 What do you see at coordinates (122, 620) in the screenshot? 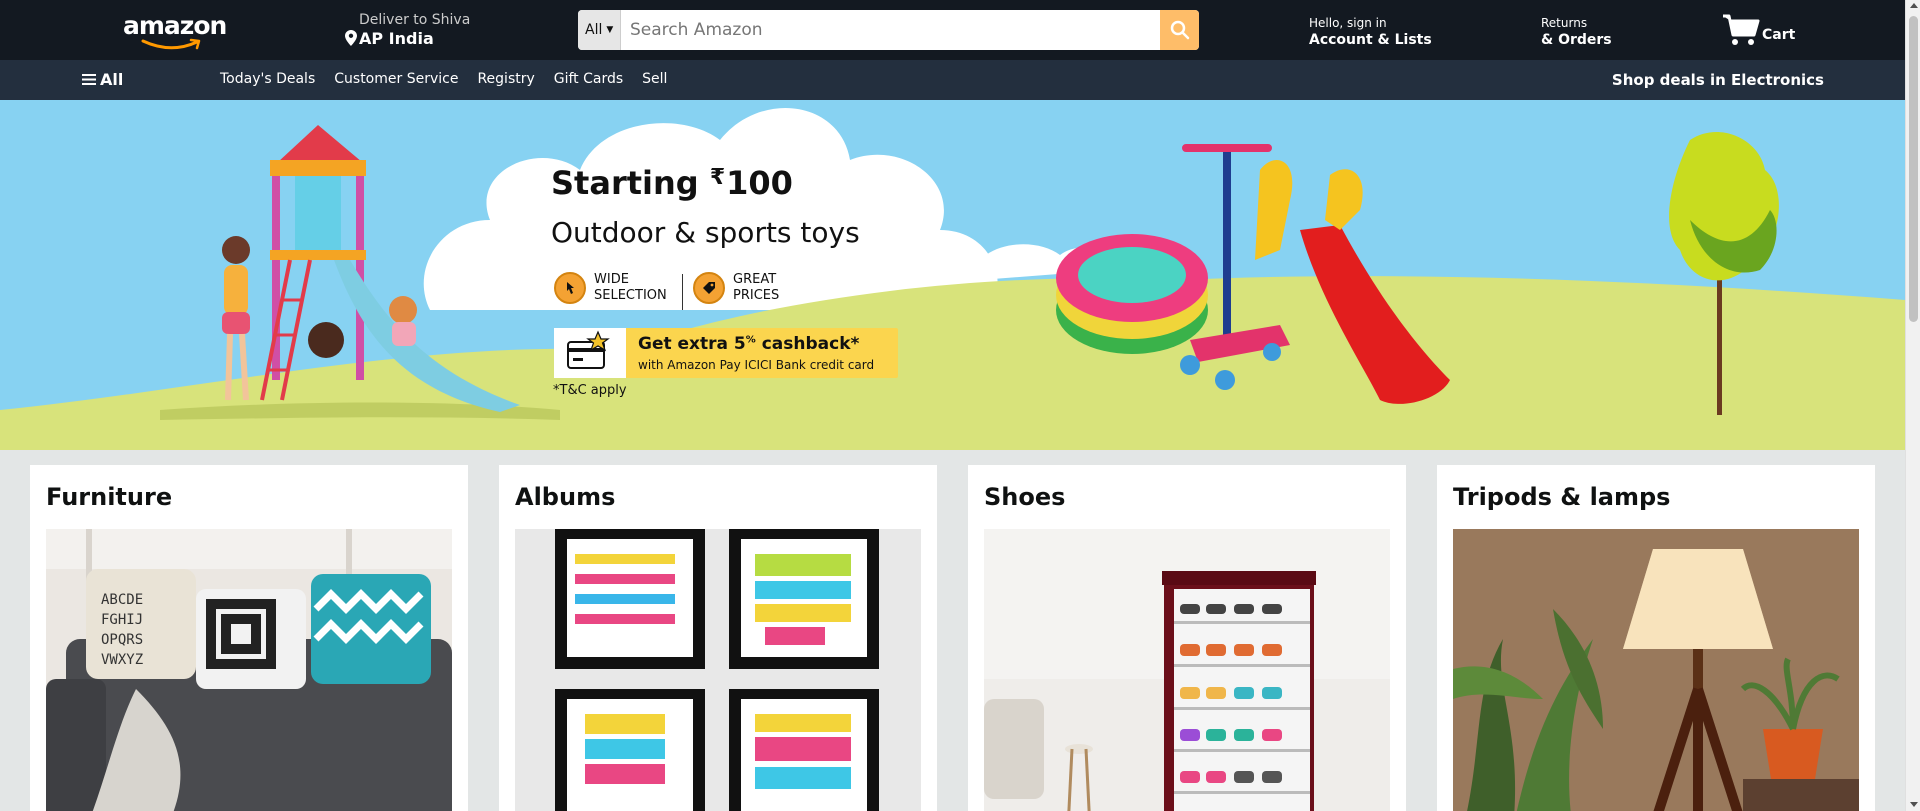
I see `svg-text: FGHIJ` at bounding box center [122, 620].